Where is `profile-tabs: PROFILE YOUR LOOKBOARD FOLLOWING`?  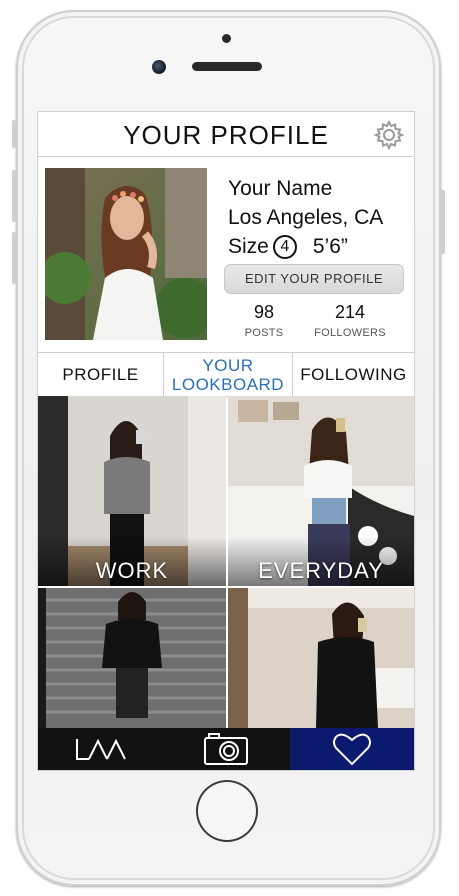
profile-tabs: PROFILE YOUR LOOKBOARD FOLLOWING is located at coordinates (226, 374).